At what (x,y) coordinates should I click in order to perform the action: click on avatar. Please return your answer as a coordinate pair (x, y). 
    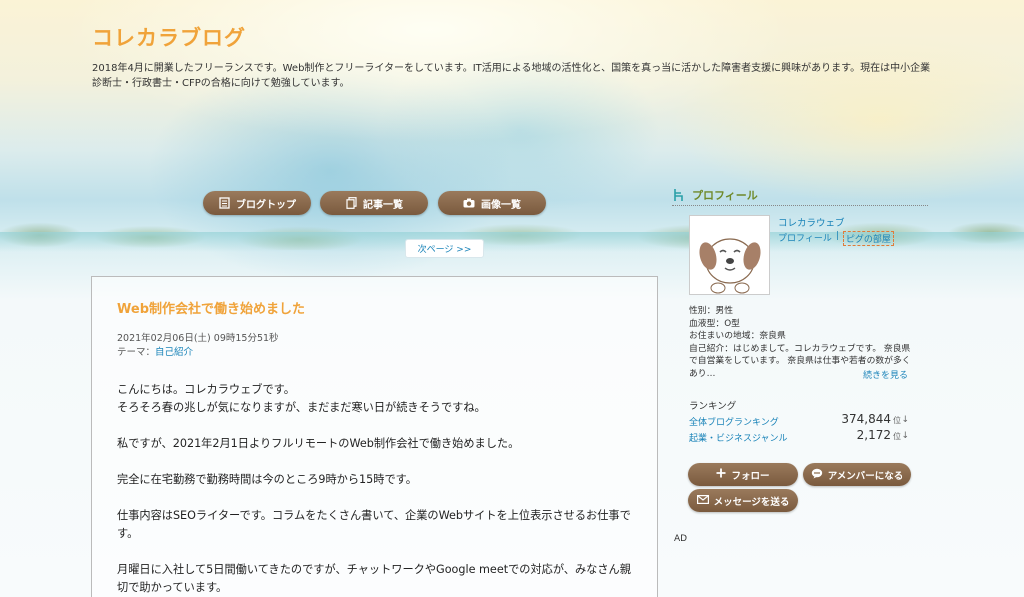
    Looking at the image, I should click on (729, 255).